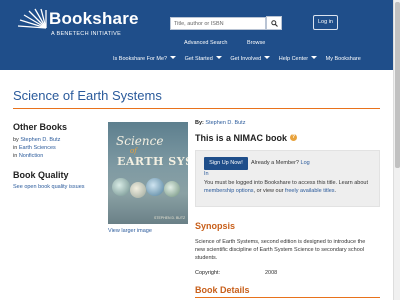 This screenshot has width=400, height=300. I want to click on help-icon: ?, so click(294, 137).